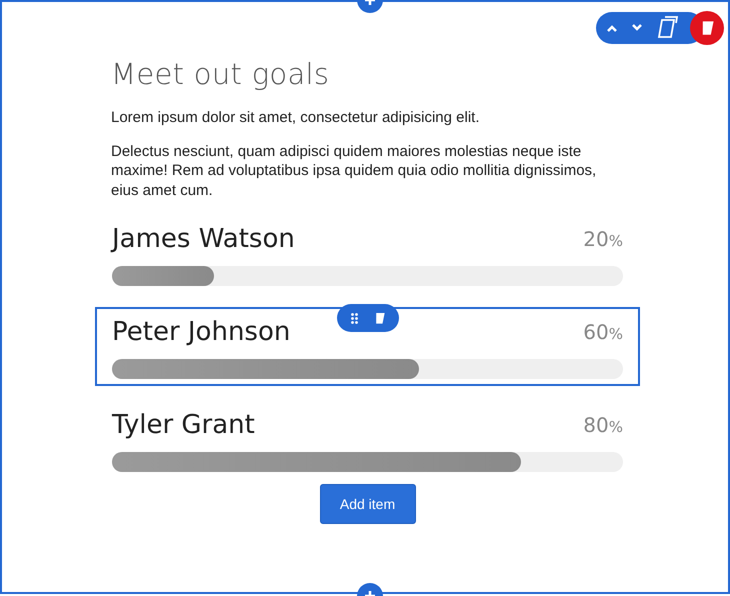 Image resolution: width=730 pixels, height=596 pixels. I want to click on goal-percent: 20%, so click(603, 239).